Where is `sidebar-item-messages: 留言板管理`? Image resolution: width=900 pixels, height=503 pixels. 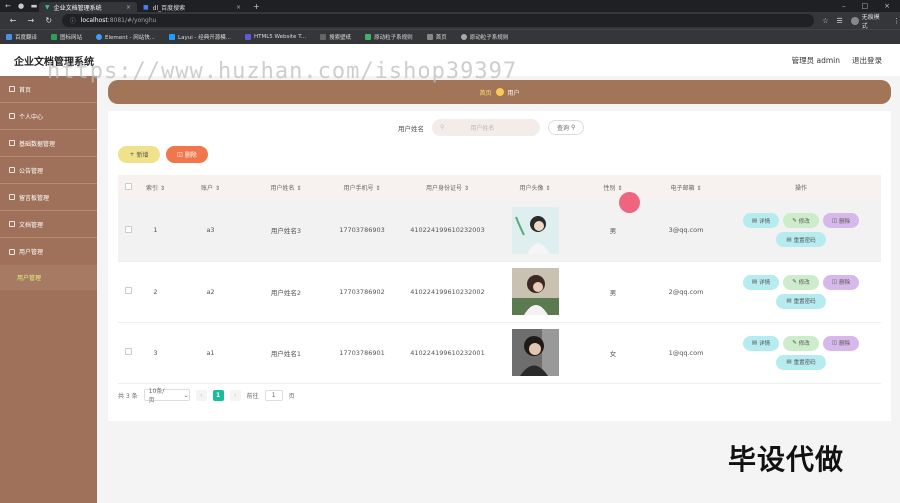 sidebar-item-messages: 留言板管理 is located at coordinates (48, 197).